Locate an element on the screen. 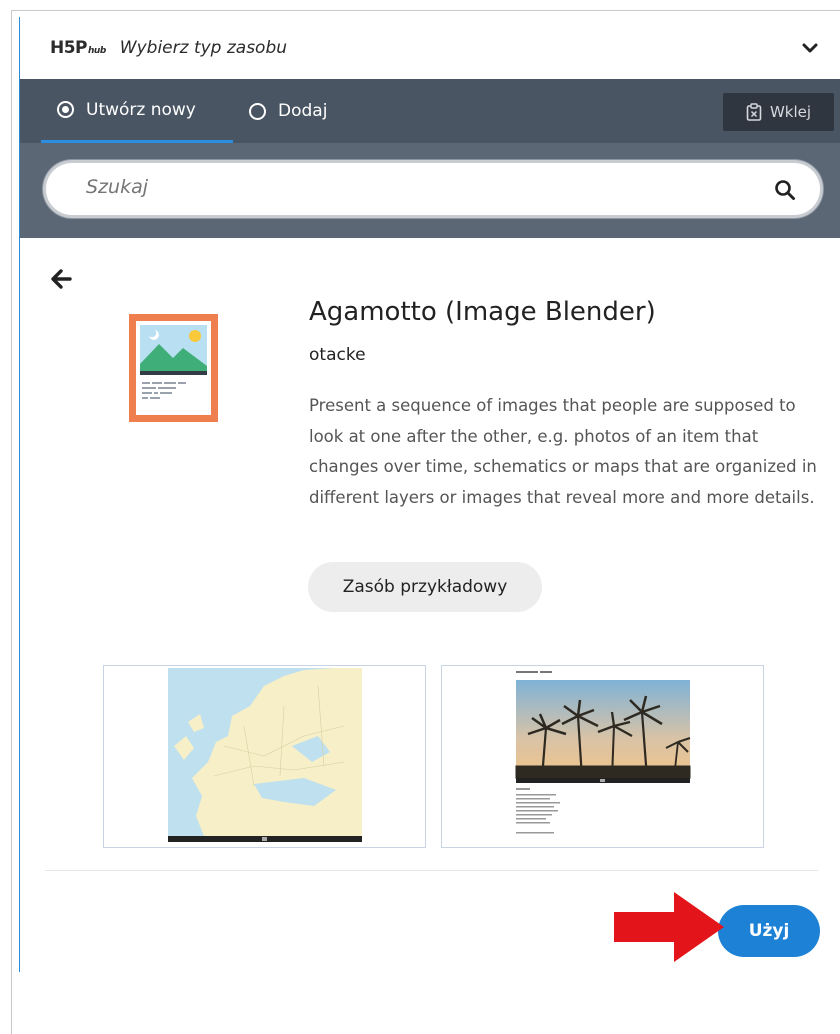 Image resolution: width=840 pixels, height=1034 pixels. map-screenshot-image is located at coordinates (265, 755).